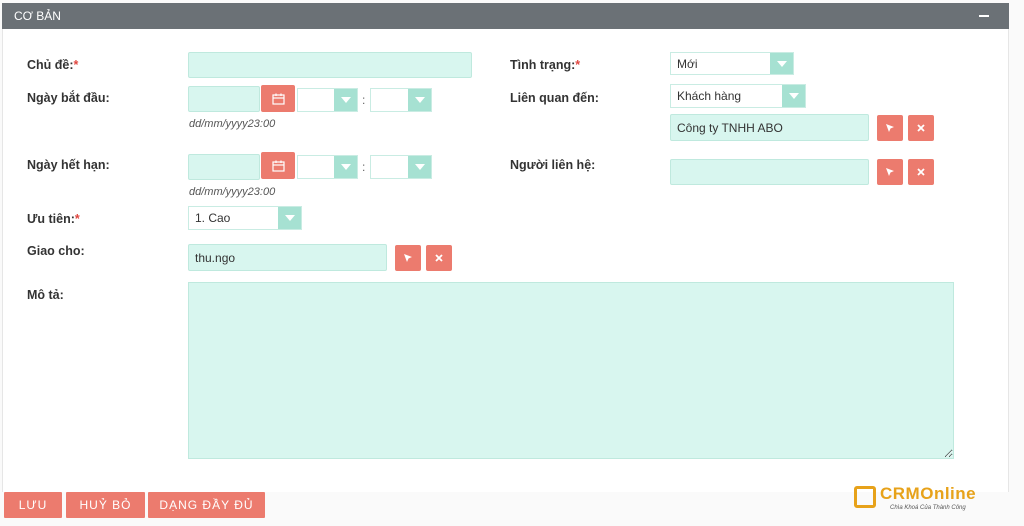 The width and height of the screenshot is (1024, 526). I want to click on due-date-label: Ngày hết hạn:, so click(68, 165).